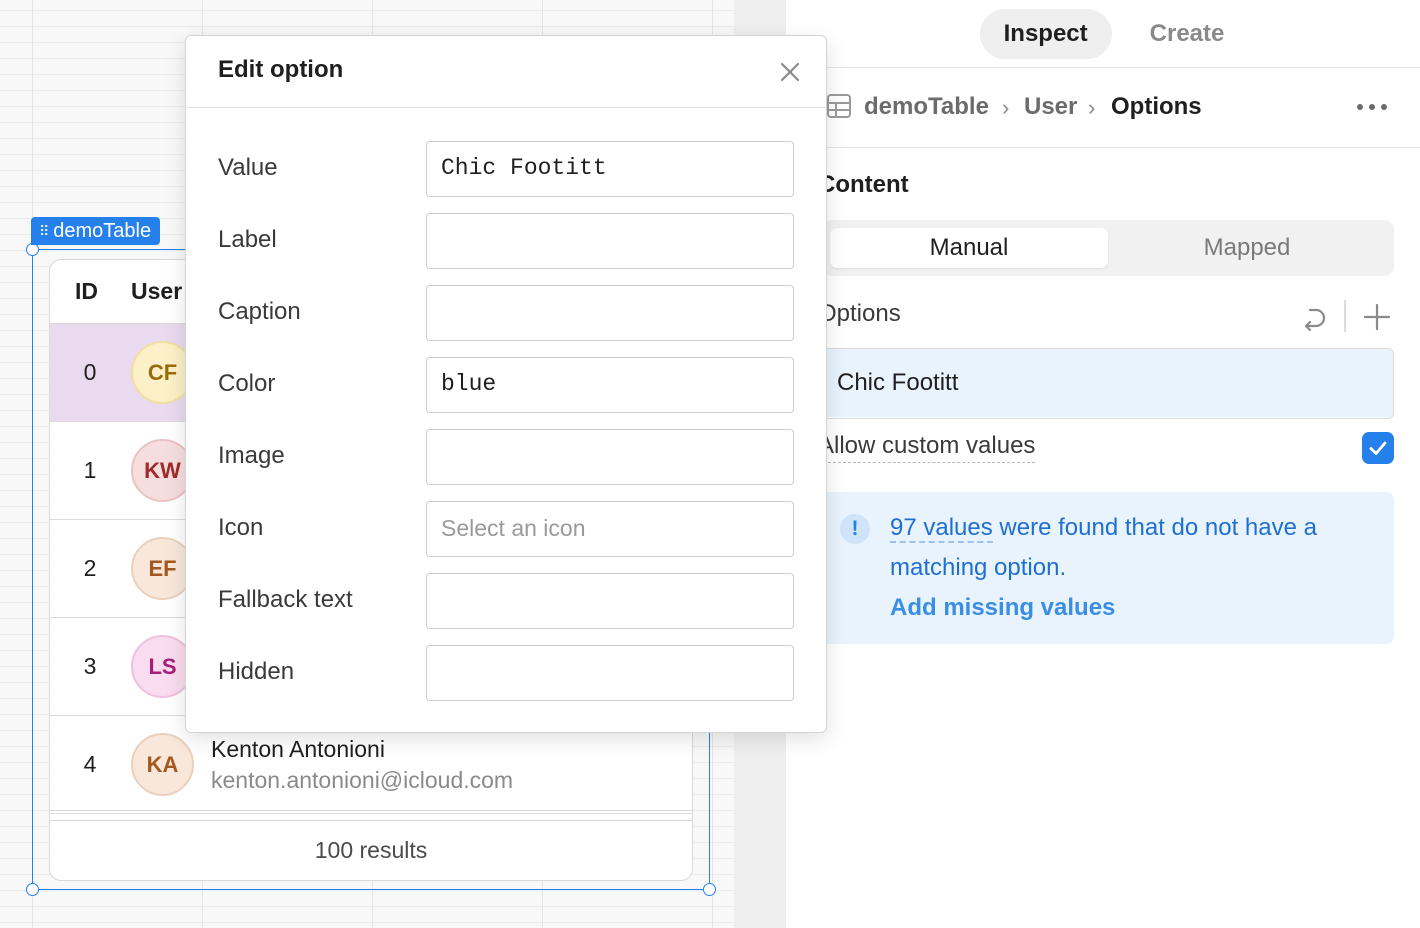  I want to click on breadcrumb-item-table: demoTable, so click(926, 107).